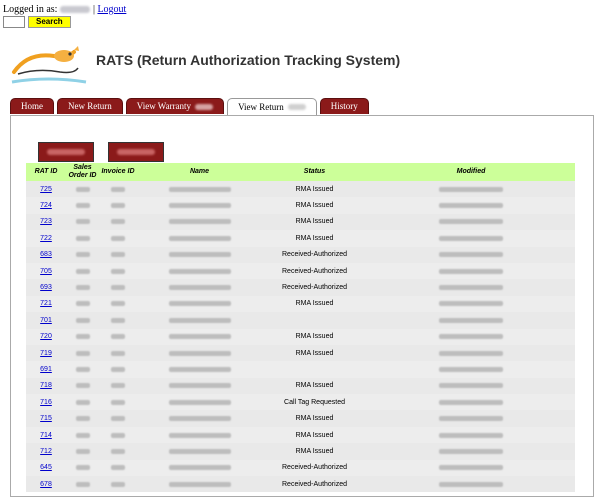 Image resolution: width=600 pixels, height=497 pixels. I want to click on rat-id-link: 725, so click(46, 189).